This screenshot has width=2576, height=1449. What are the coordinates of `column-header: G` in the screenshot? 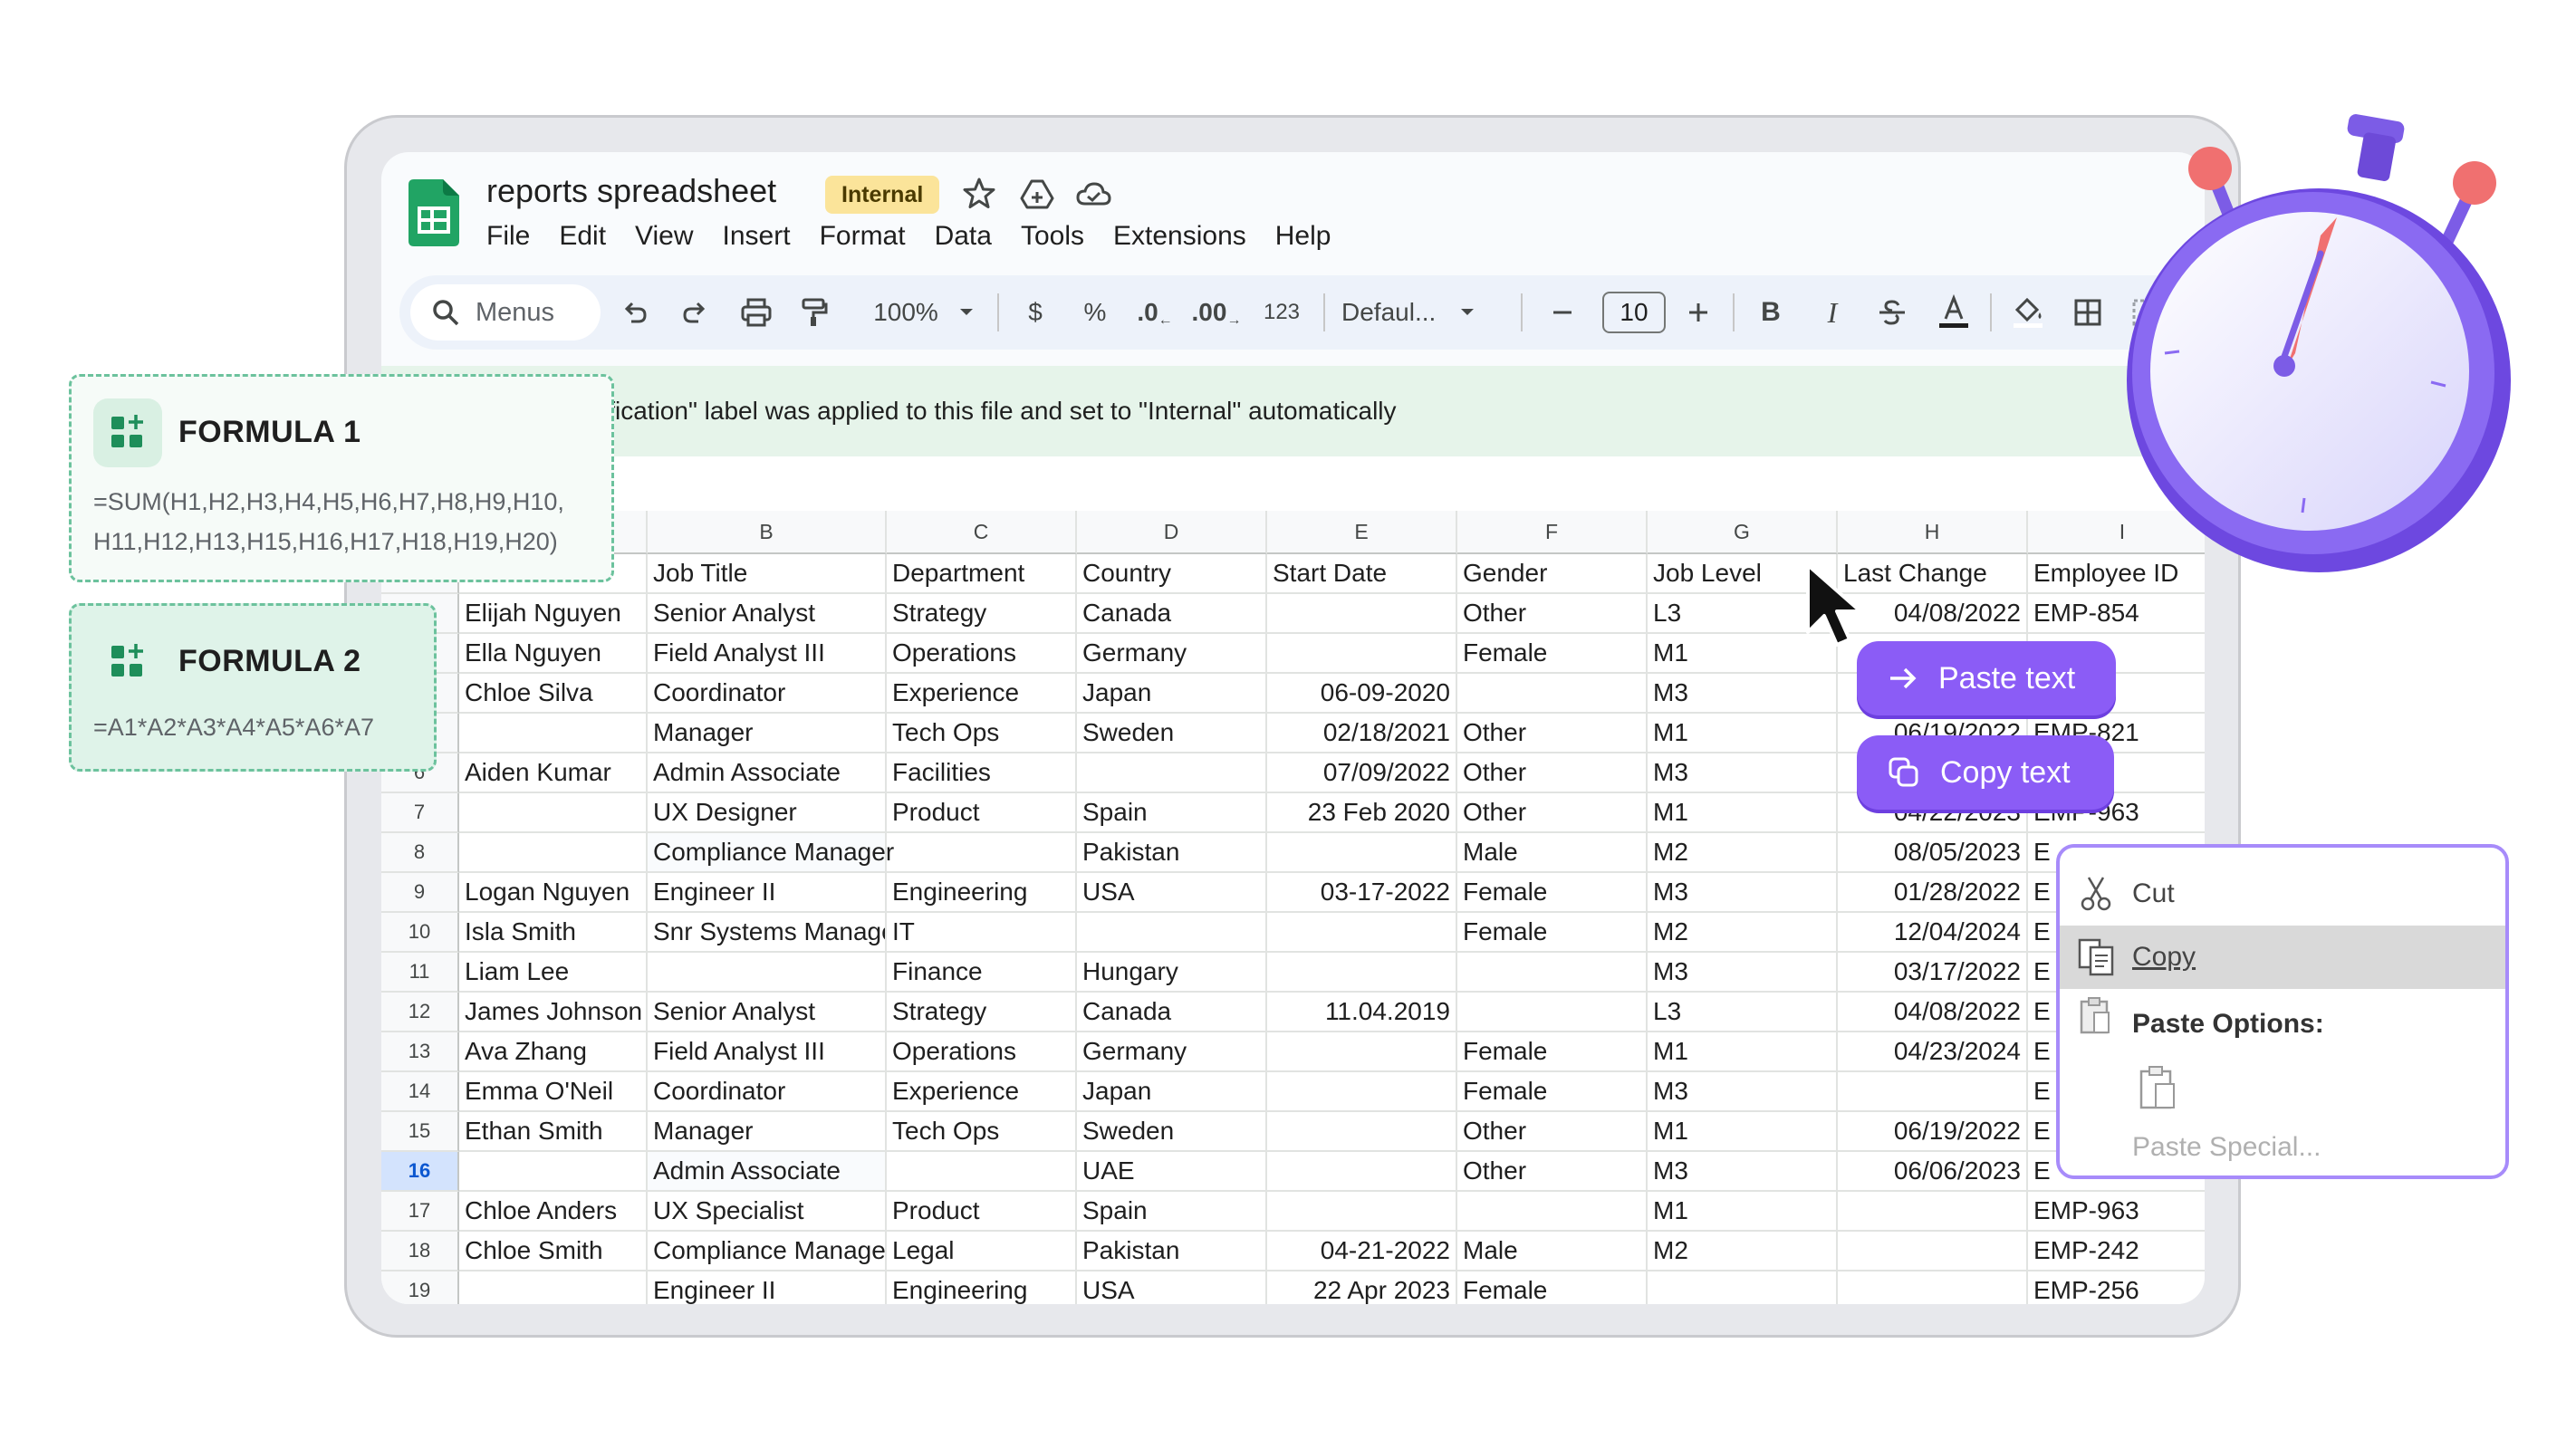 It's located at (1743, 532).